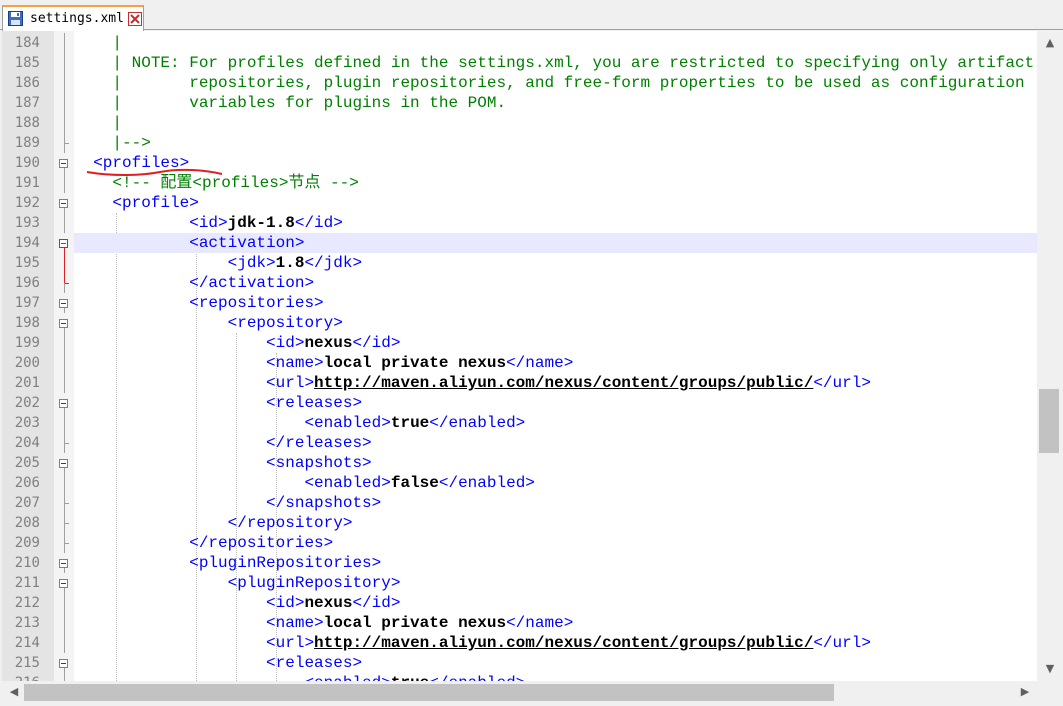  I want to click on scroll-left-arrow-icon: ◀, so click(14, 692).